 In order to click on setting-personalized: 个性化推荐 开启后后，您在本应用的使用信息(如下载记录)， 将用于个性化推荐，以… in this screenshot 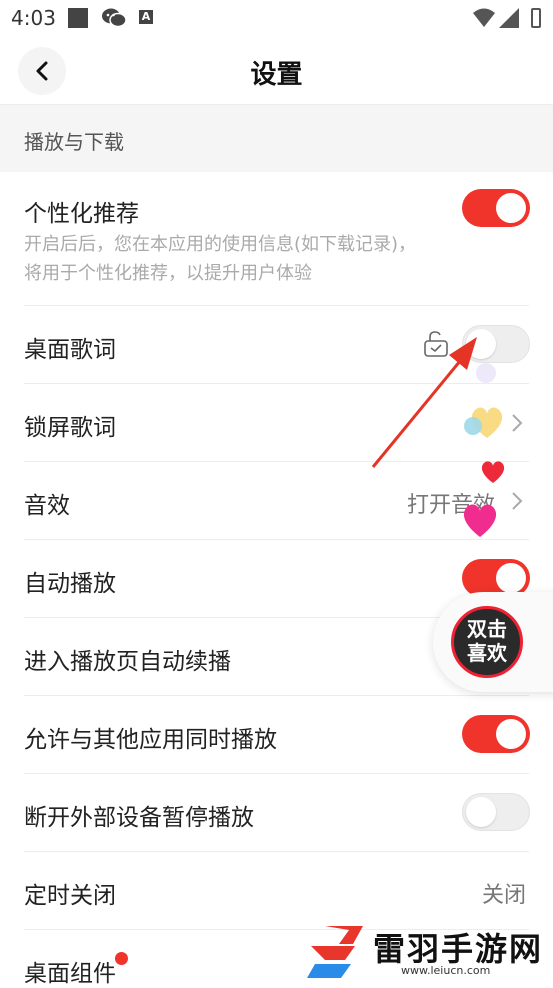, I will do `click(288, 239)`.